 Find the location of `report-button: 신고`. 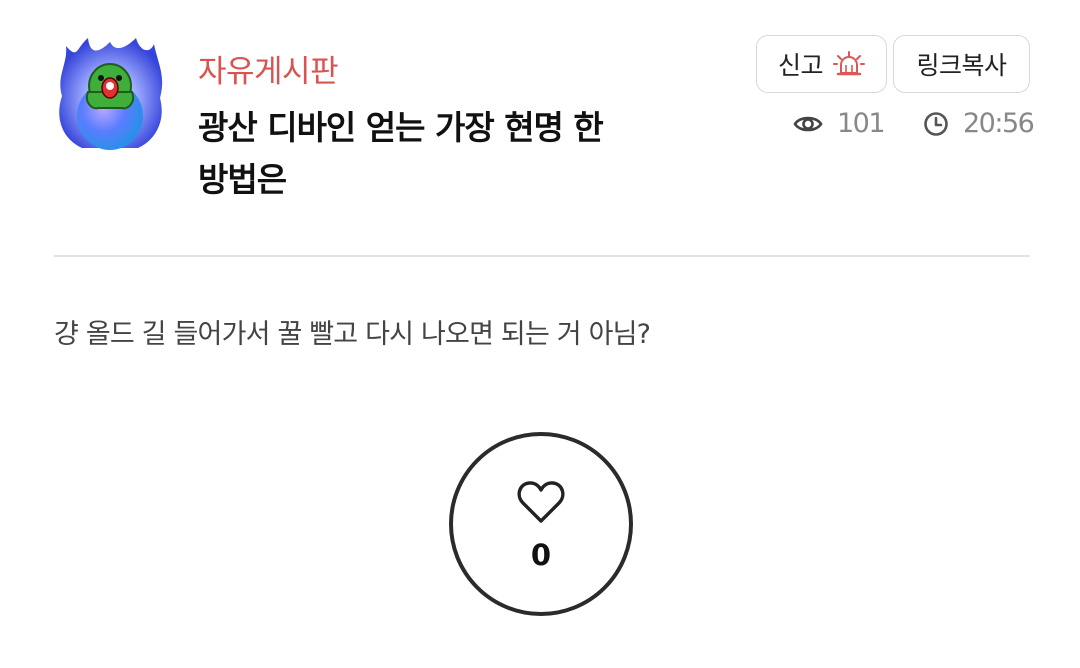

report-button: 신고 is located at coordinates (821, 64).